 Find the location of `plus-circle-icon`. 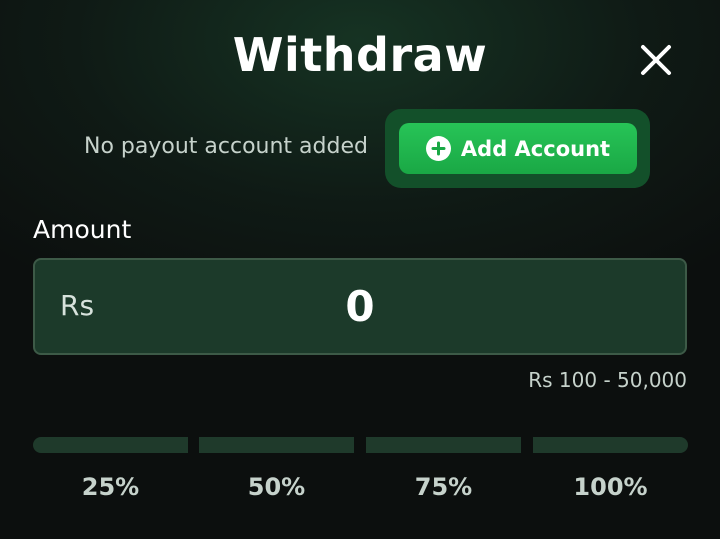

plus-circle-icon is located at coordinates (438, 148).